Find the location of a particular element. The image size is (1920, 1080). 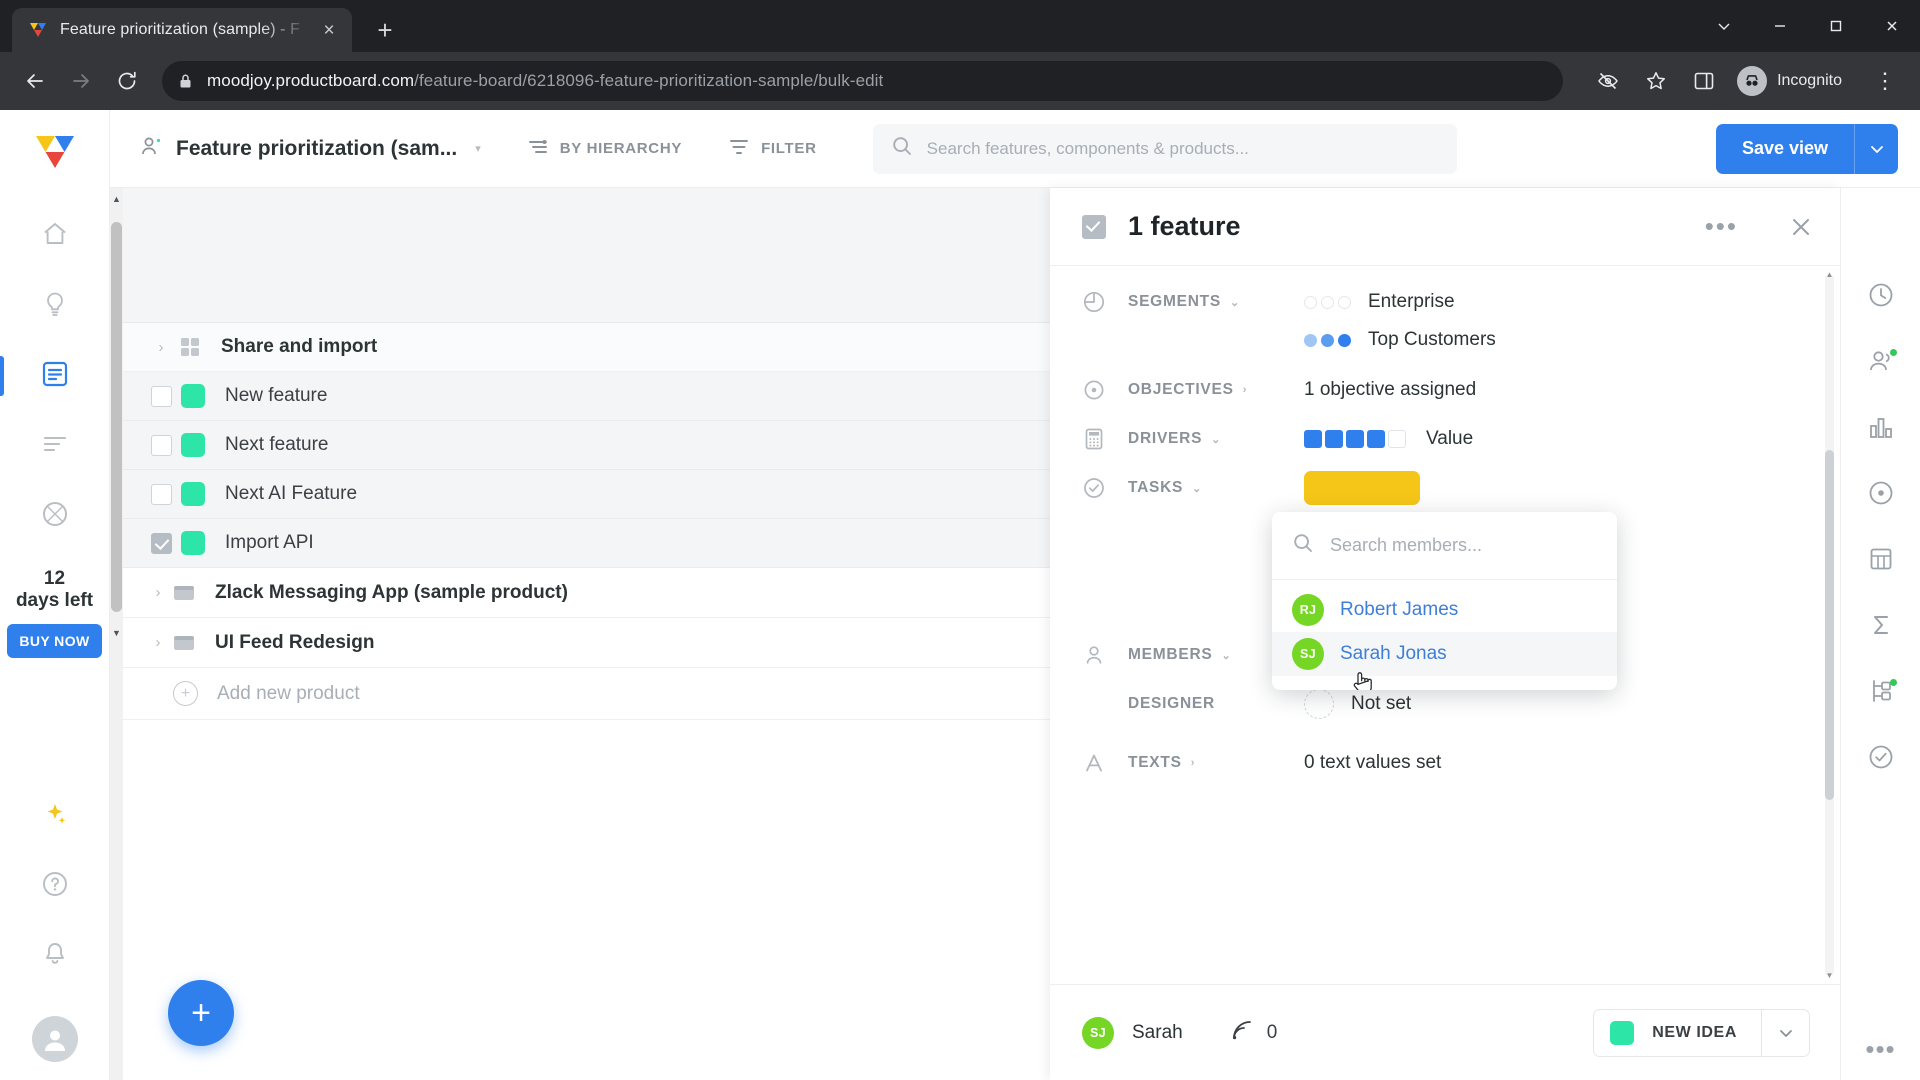

segment-value-top-customers: Top Customers is located at coordinates (1556, 340).